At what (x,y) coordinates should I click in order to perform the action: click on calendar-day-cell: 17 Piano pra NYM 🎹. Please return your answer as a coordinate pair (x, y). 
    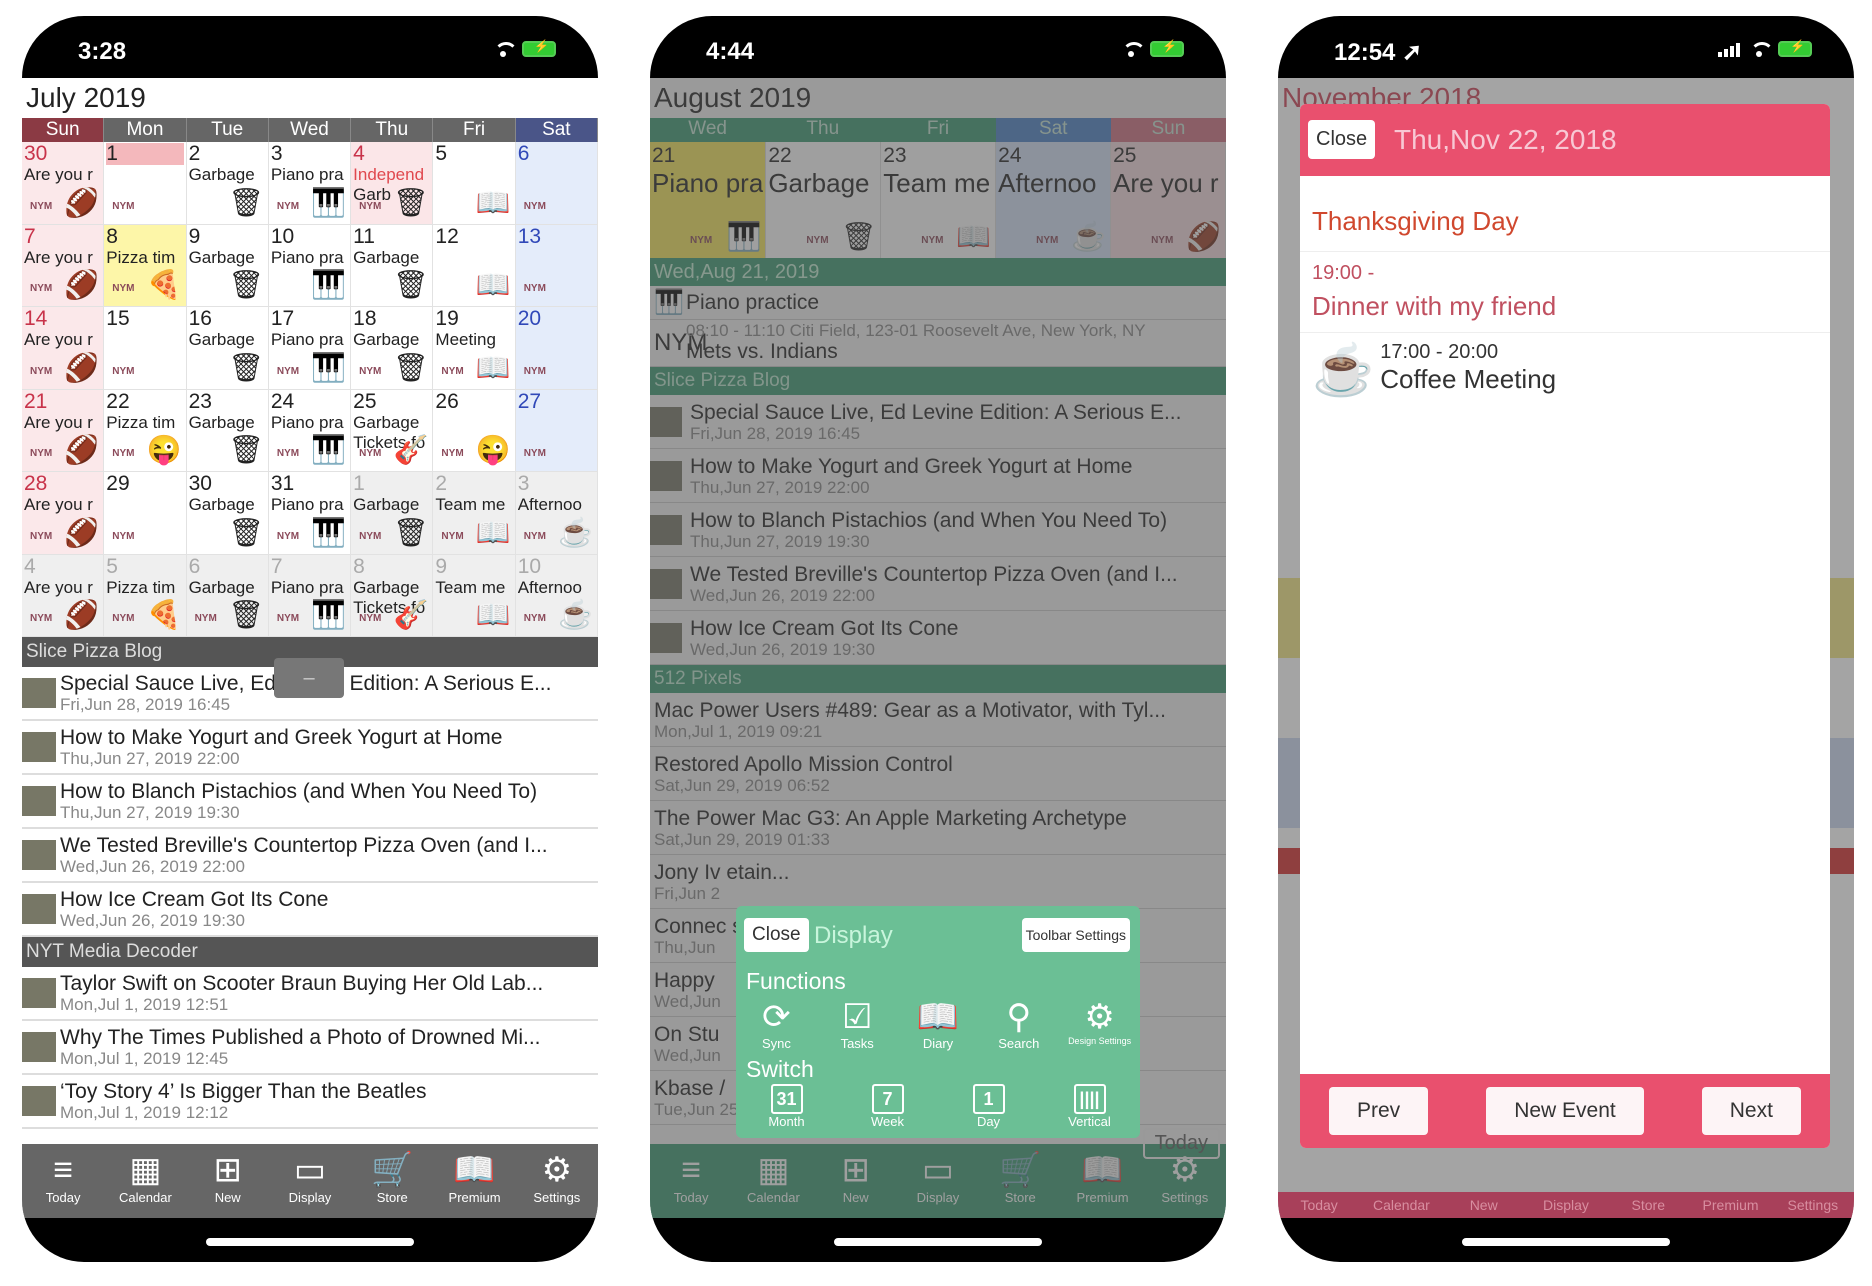
    Looking at the image, I should click on (310, 348).